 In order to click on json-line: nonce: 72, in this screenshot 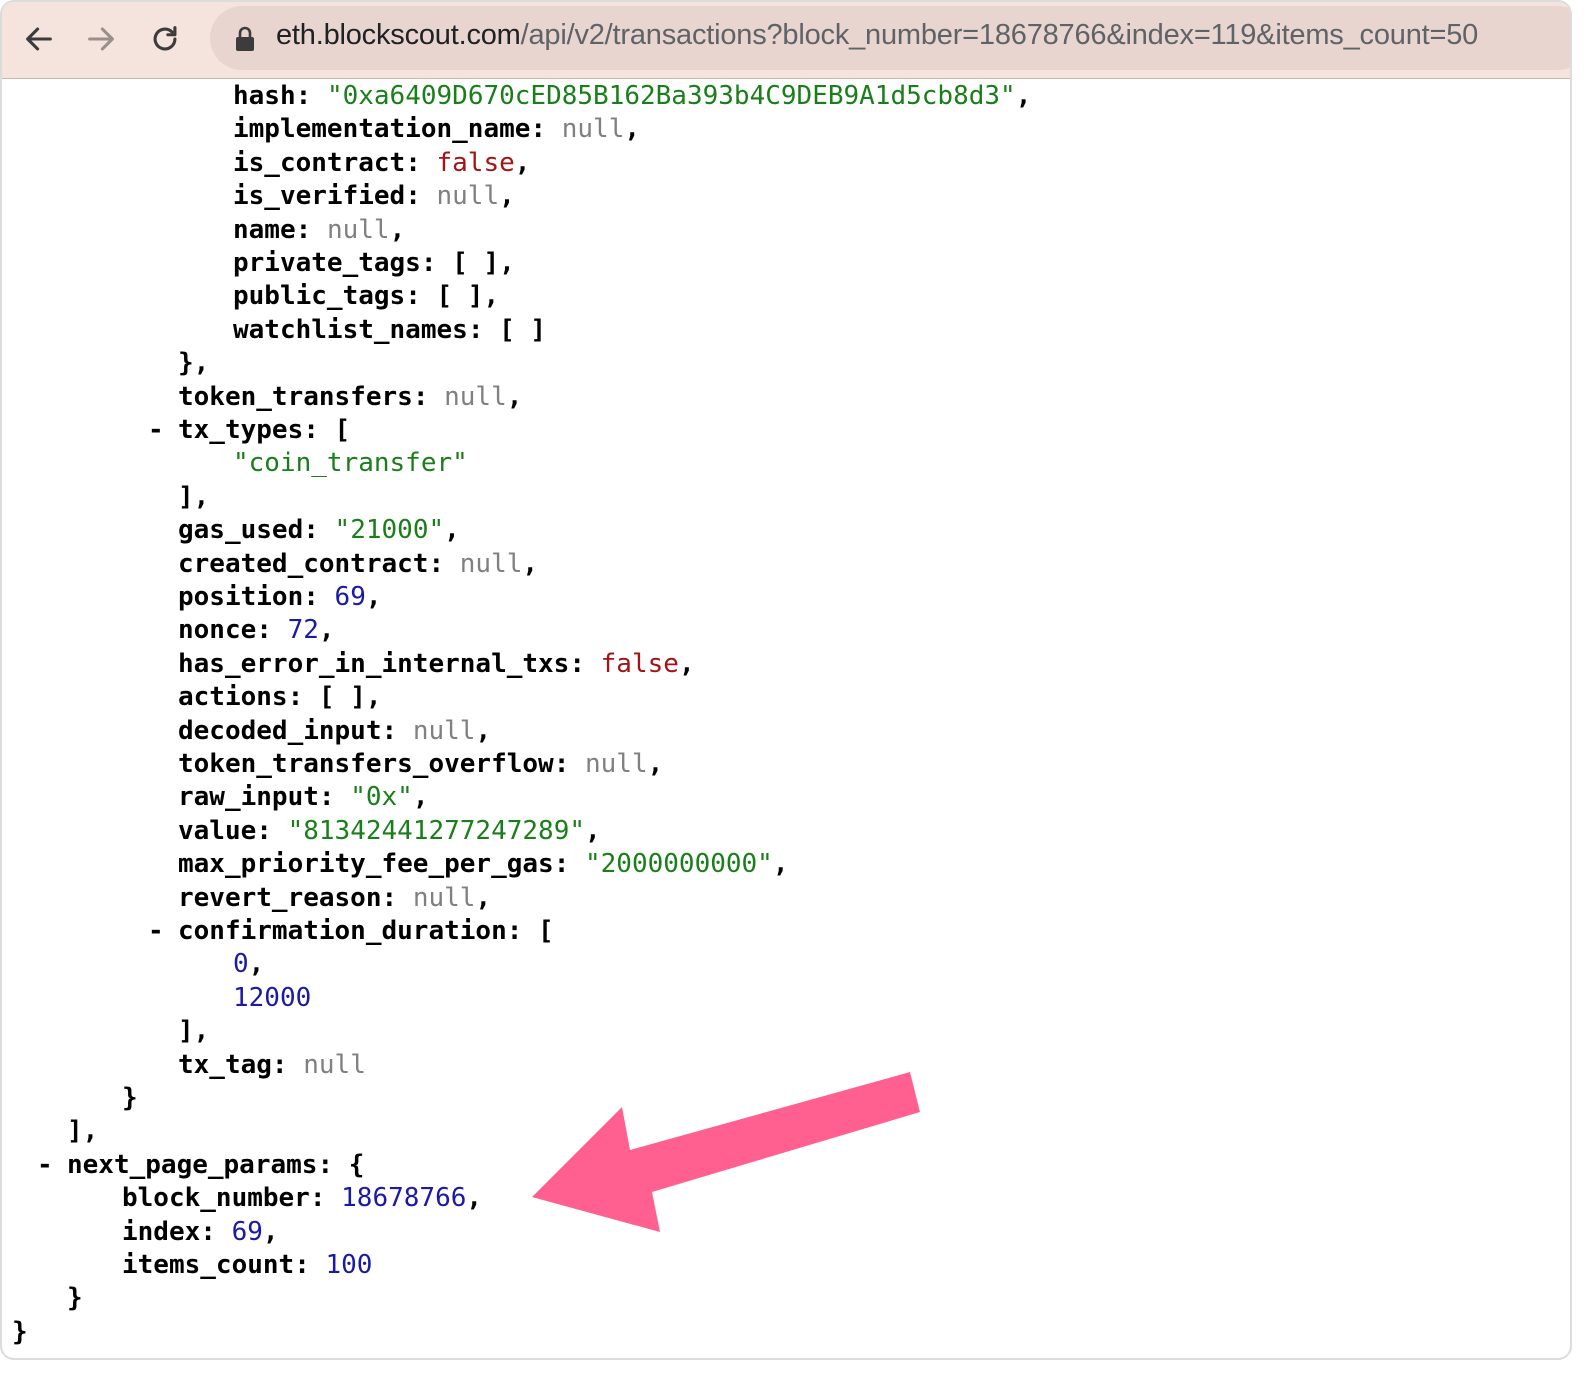, I will do `click(256, 630)`.